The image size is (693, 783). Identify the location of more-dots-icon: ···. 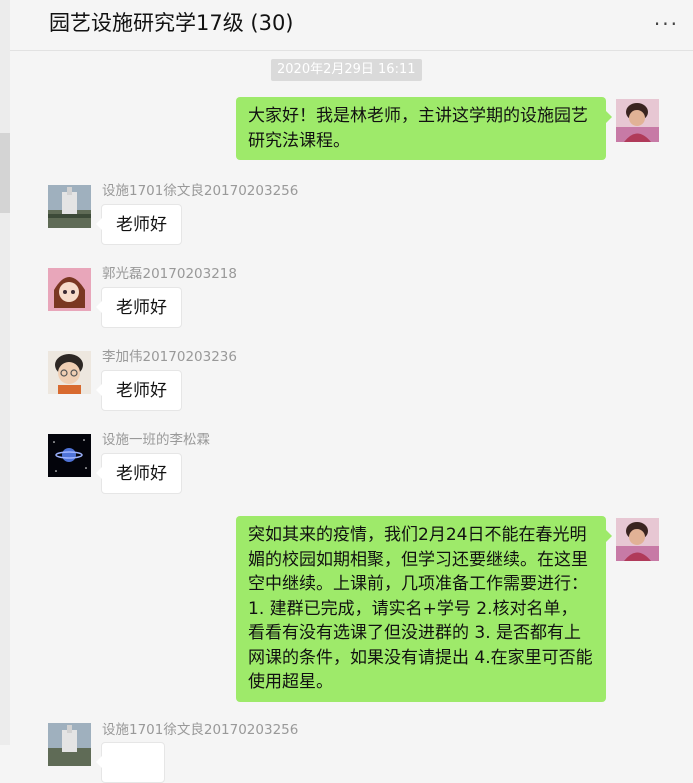
(666, 24).